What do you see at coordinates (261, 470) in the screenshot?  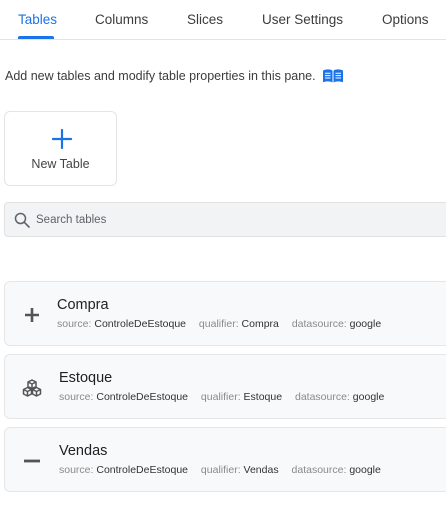 I see `qualifier-value: Vendas` at bounding box center [261, 470].